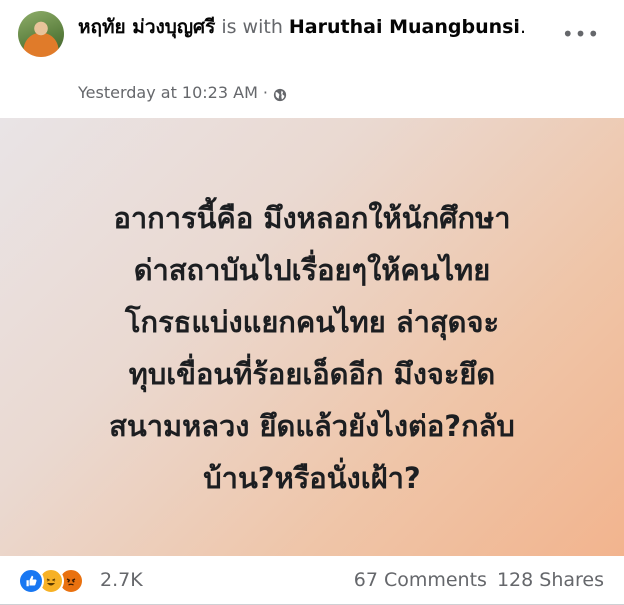 This screenshot has height=605, width=624. Describe the element at coordinates (51, 581) in the screenshot. I see `reaction-icons` at that location.